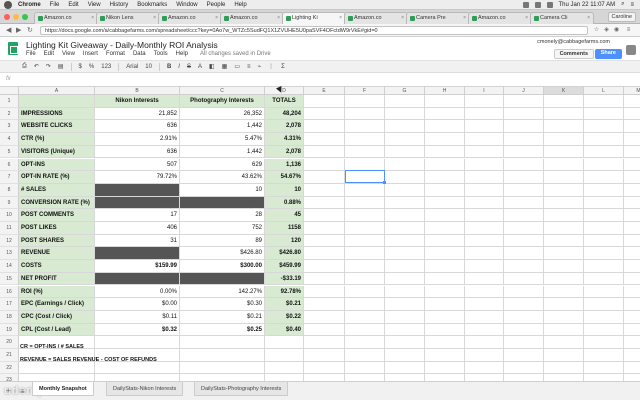 The height and width of the screenshot is (400, 640). Describe the element at coordinates (16, 17) in the screenshot. I see `minimize-window-icon` at that location.